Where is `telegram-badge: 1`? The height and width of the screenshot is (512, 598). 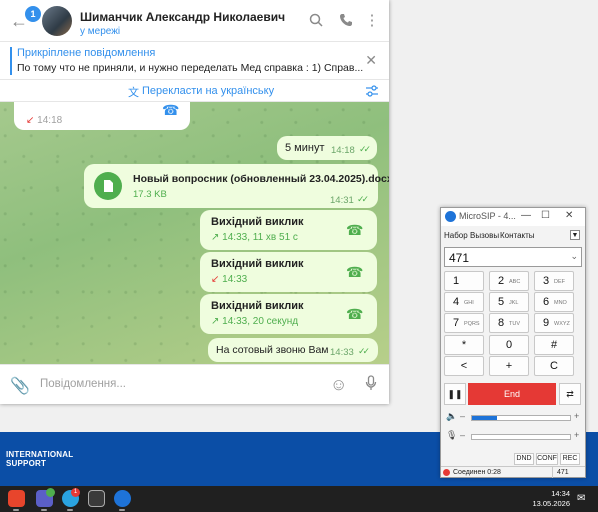 telegram-badge: 1 is located at coordinates (75, 492).